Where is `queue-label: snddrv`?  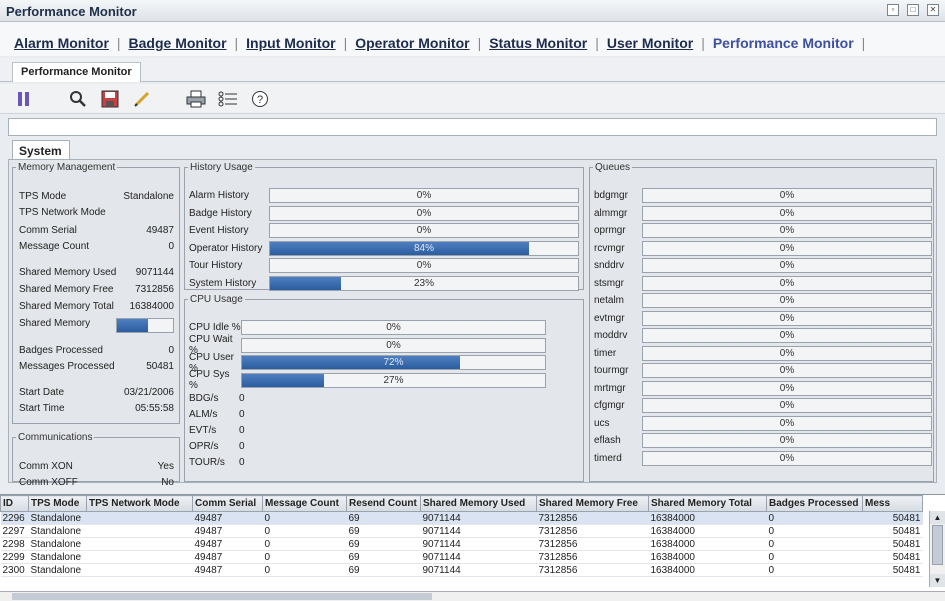
queue-label: snddrv is located at coordinates (609, 265).